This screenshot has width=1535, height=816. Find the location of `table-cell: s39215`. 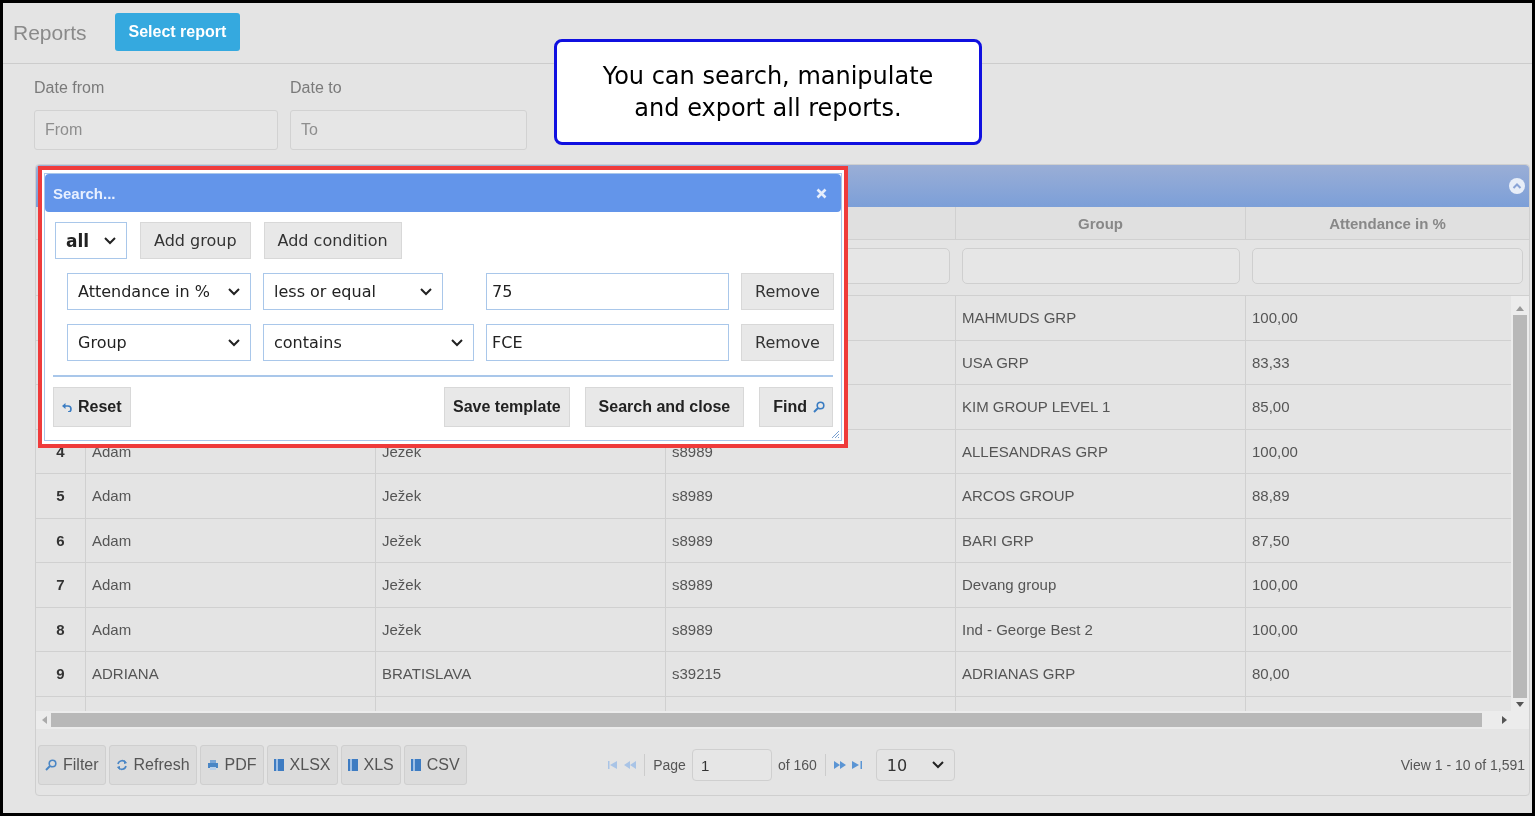

table-cell: s39215 is located at coordinates (697, 674).